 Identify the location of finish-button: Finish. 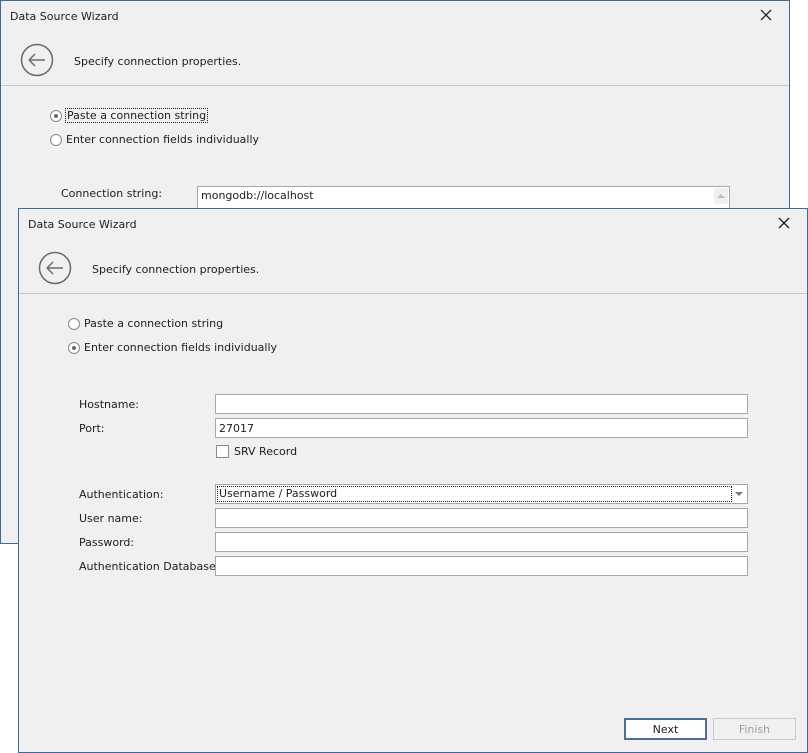
(754, 729).